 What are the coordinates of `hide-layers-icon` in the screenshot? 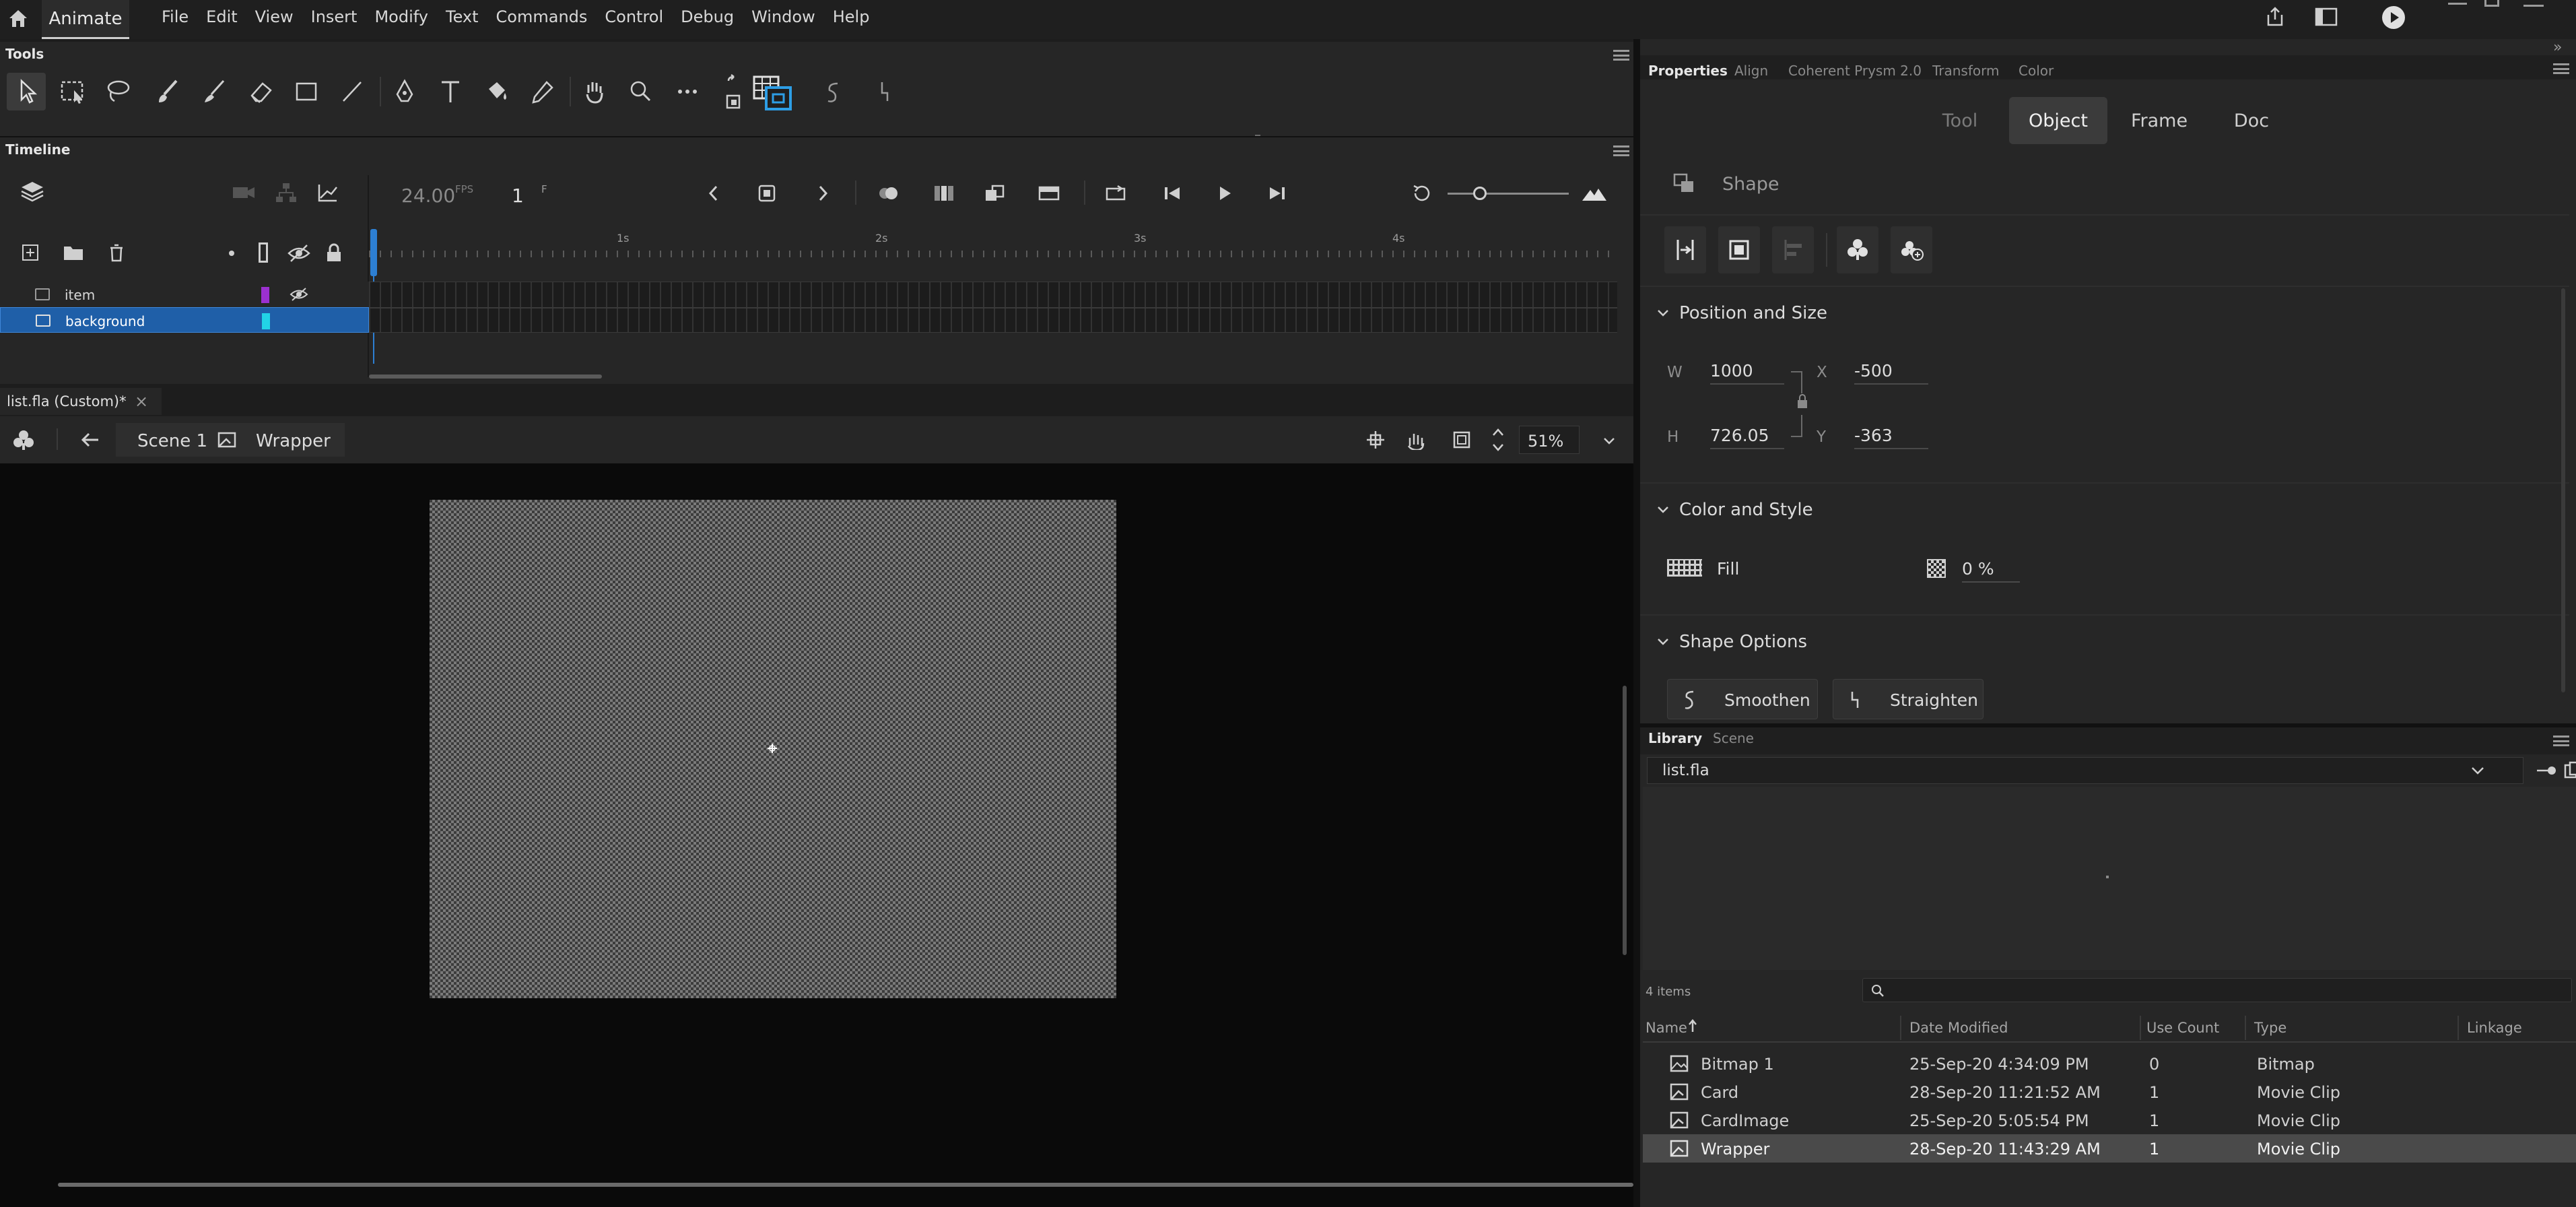 It's located at (299, 253).